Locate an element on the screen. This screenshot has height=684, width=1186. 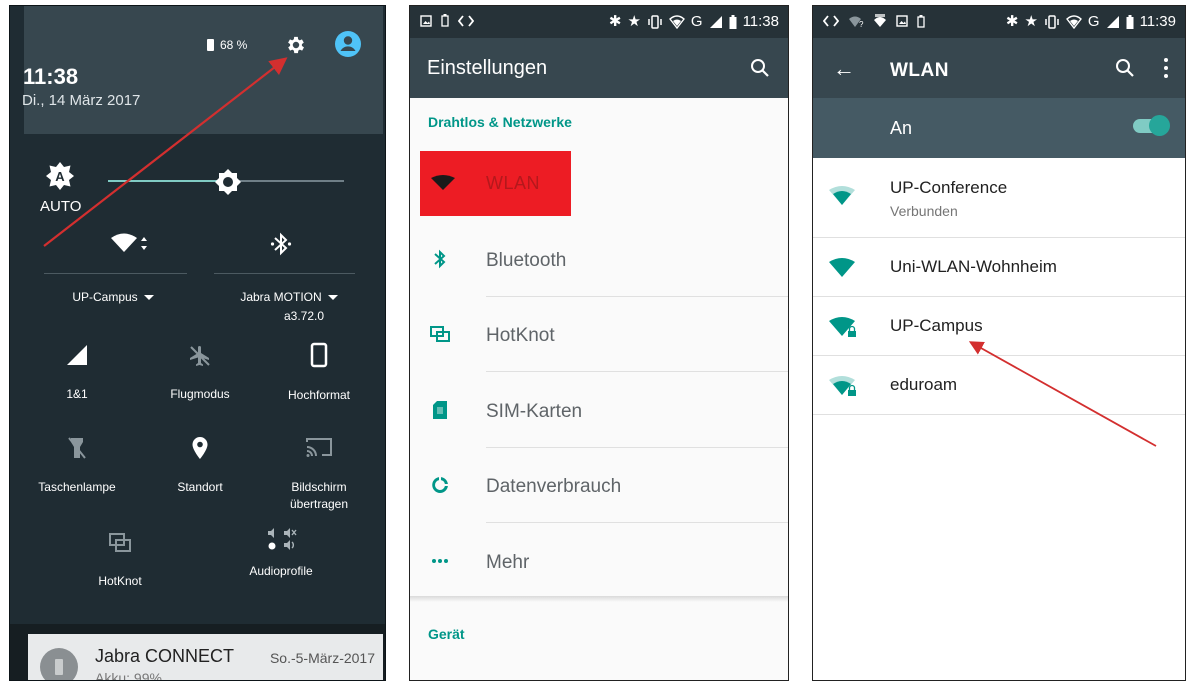
settings-item-label: Datenverbrauch is located at coordinates (554, 486).